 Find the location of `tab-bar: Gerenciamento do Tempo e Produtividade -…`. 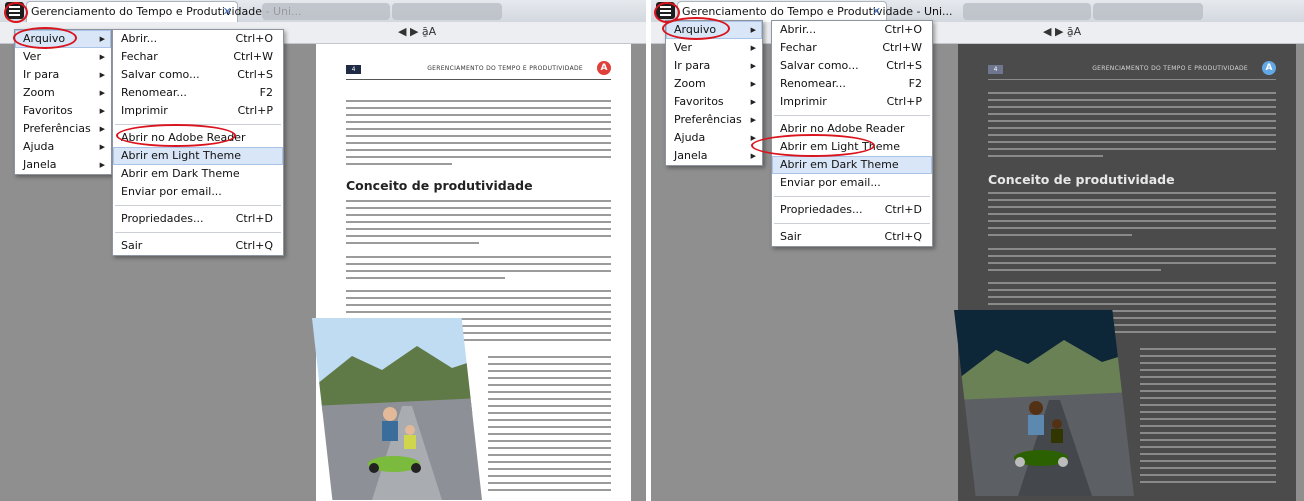

tab-bar: Gerenciamento do Tempo e Produtividade -… is located at coordinates (323, 11).